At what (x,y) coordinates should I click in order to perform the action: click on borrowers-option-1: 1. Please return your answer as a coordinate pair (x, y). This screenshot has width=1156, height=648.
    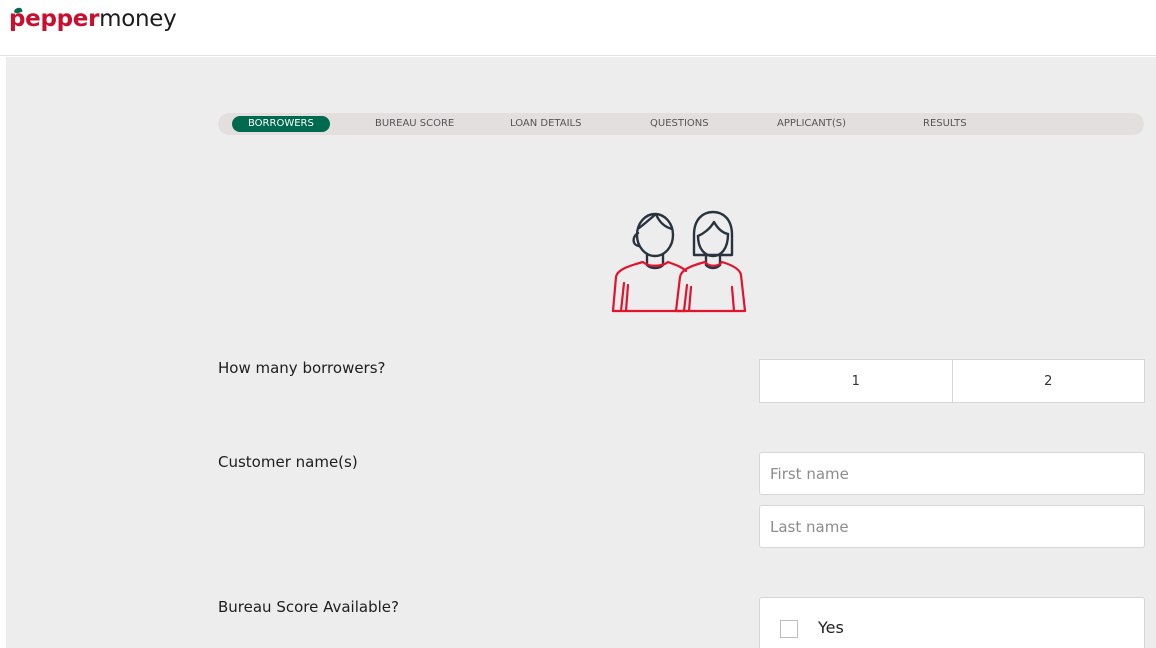
    Looking at the image, I should click on (856, 381).